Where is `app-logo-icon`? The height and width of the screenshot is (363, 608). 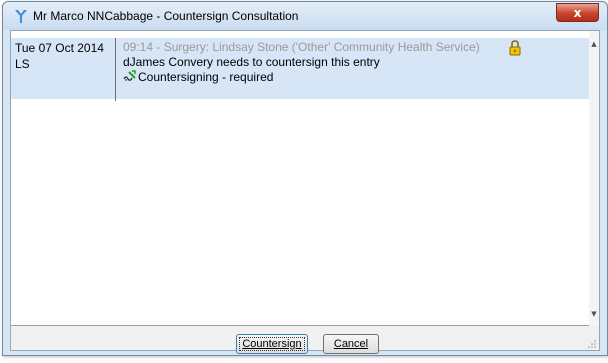
app-logo-icon is located at coordinates (21, 16).